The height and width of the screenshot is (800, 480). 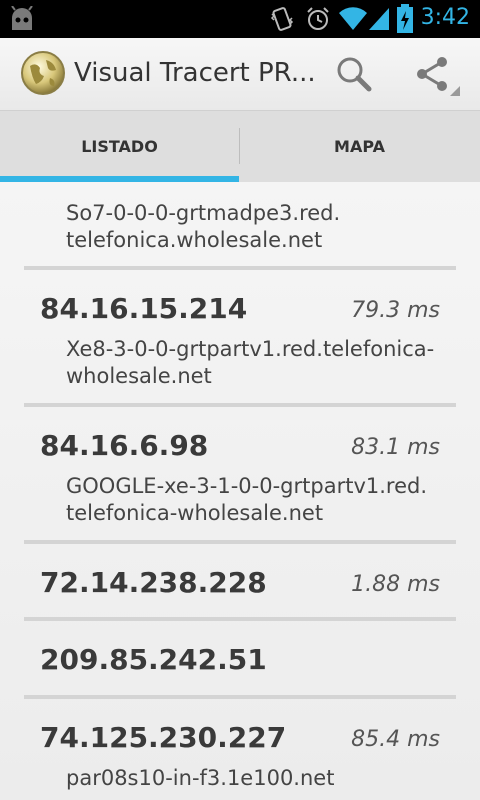 I want to click on share-icon, so click(x=438, y=76).